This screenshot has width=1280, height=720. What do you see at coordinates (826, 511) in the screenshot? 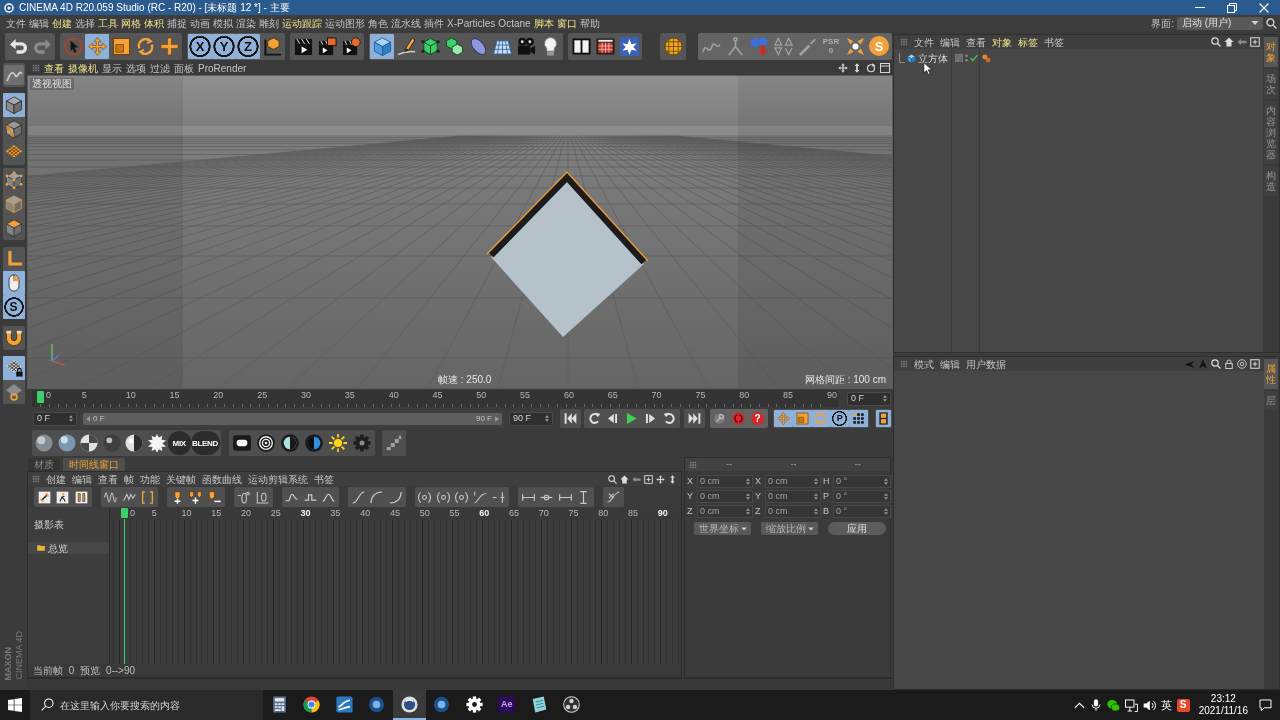
I see `axis-label: B` at bounding box center [826, 511].